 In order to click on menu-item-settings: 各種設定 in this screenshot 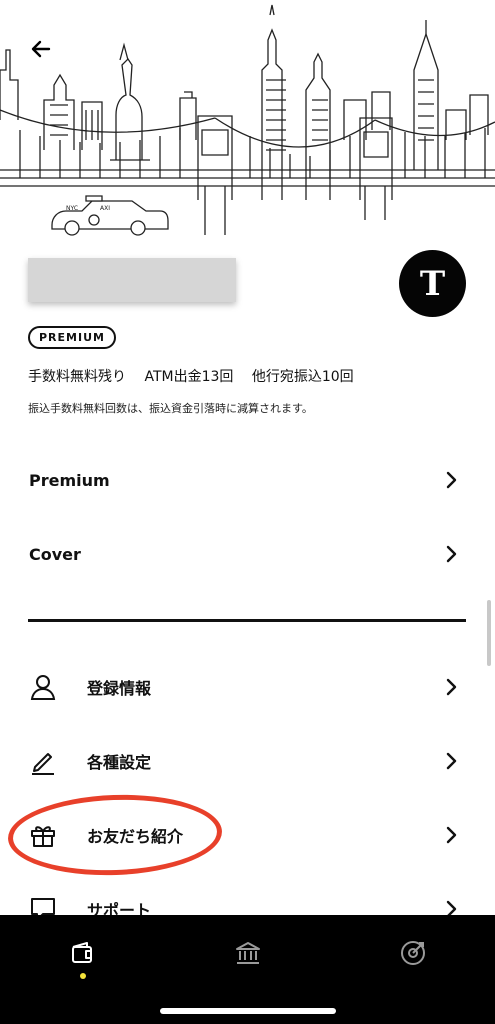, I will do `click(247, 761)`.